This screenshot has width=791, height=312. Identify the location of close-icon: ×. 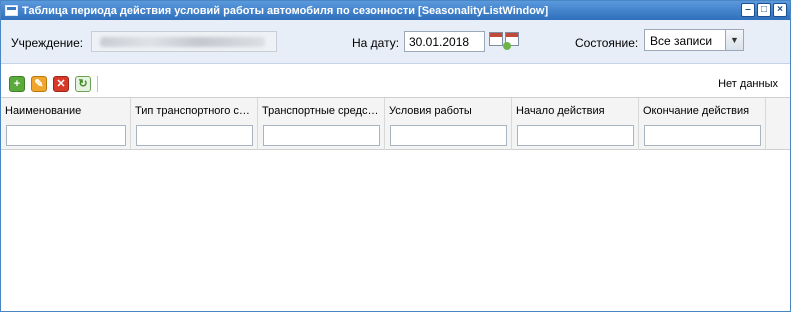
(780, 9).